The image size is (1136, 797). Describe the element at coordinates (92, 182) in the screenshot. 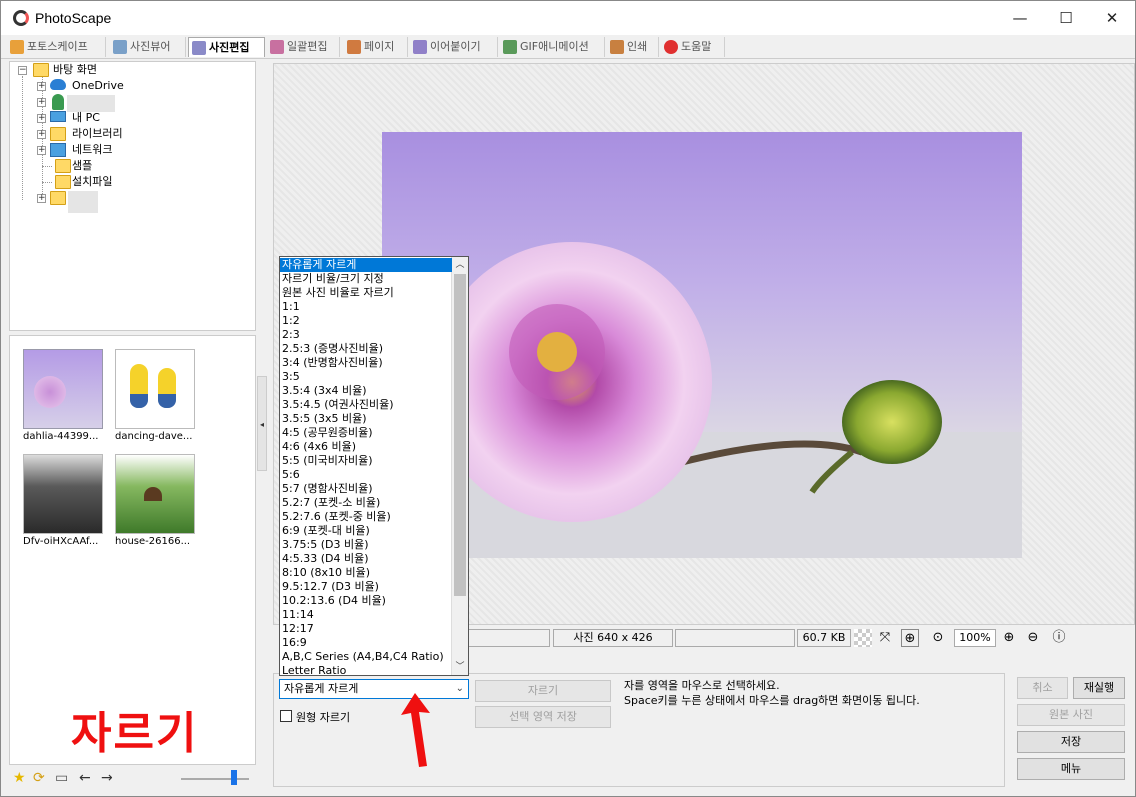

I see `tree-item-install: 설치파일` at that location.